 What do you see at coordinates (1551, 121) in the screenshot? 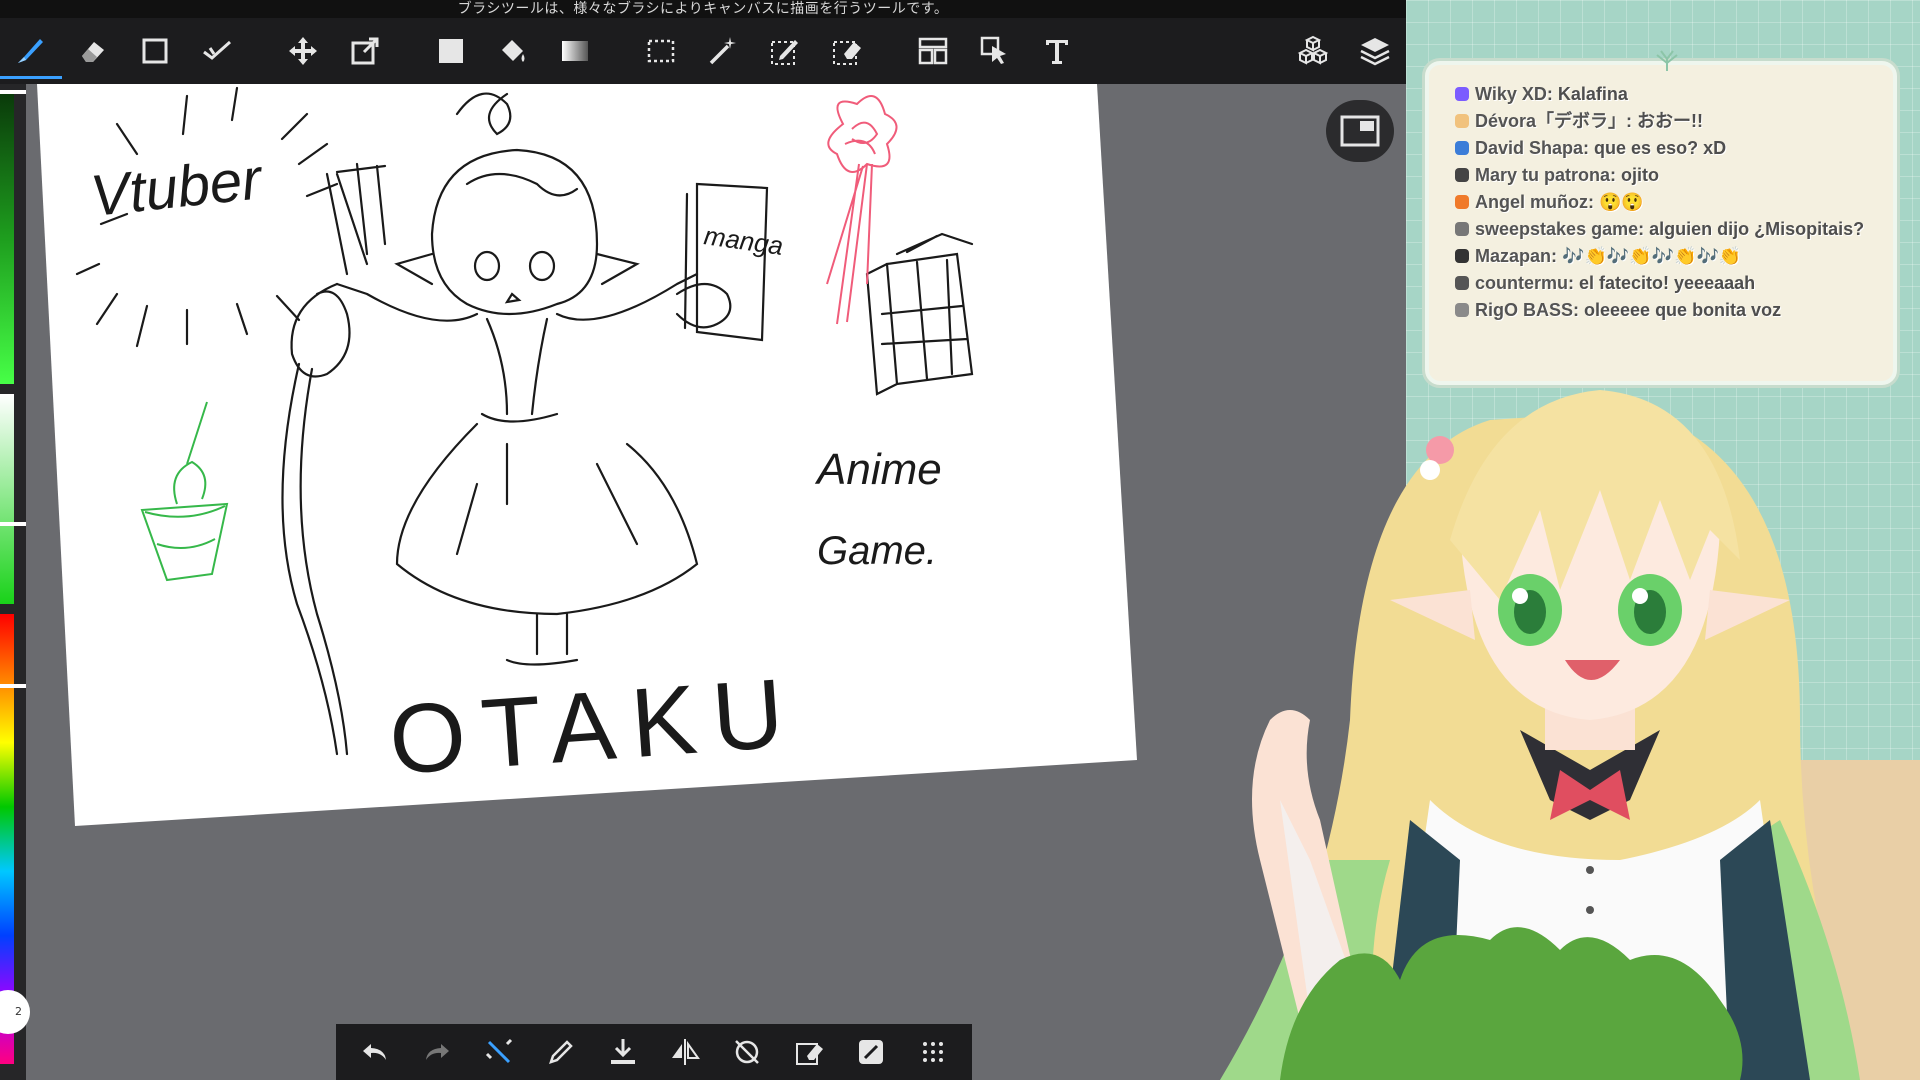
I see `chat-username: Dévora「デボラ」` at bounding box center [1551, 121].